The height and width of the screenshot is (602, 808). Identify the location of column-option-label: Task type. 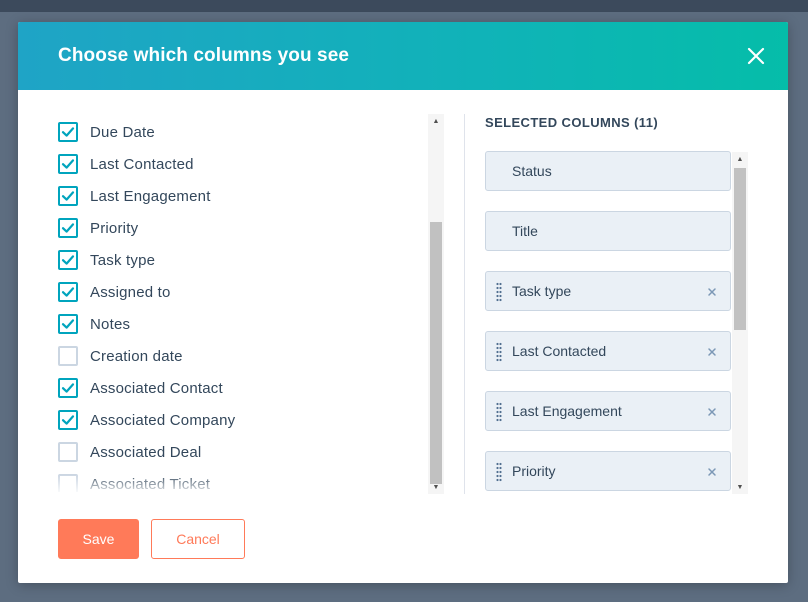
(123, 260).